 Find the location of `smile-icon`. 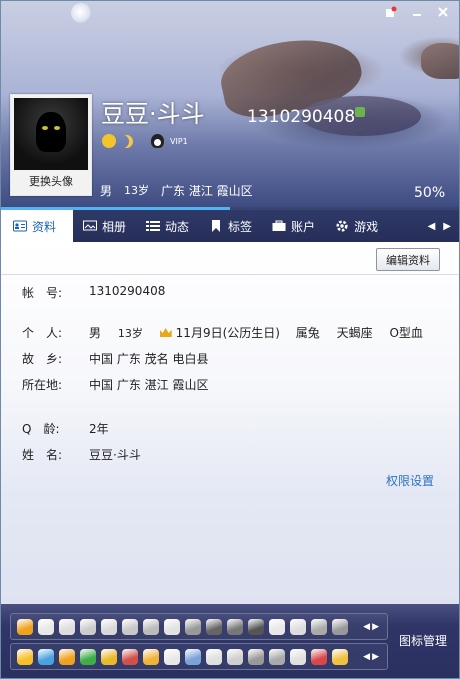

smile-icon is located at coordinates (109, 141).